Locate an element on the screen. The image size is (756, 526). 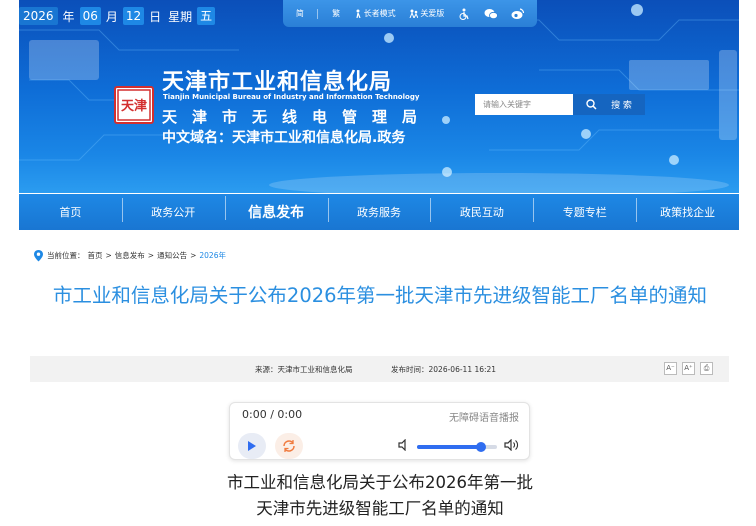
main-nav: 首页 政务公开 信息发布 政务服务 政民互动 专题专栏 政策找企业 is located at coordinates (379, 212).